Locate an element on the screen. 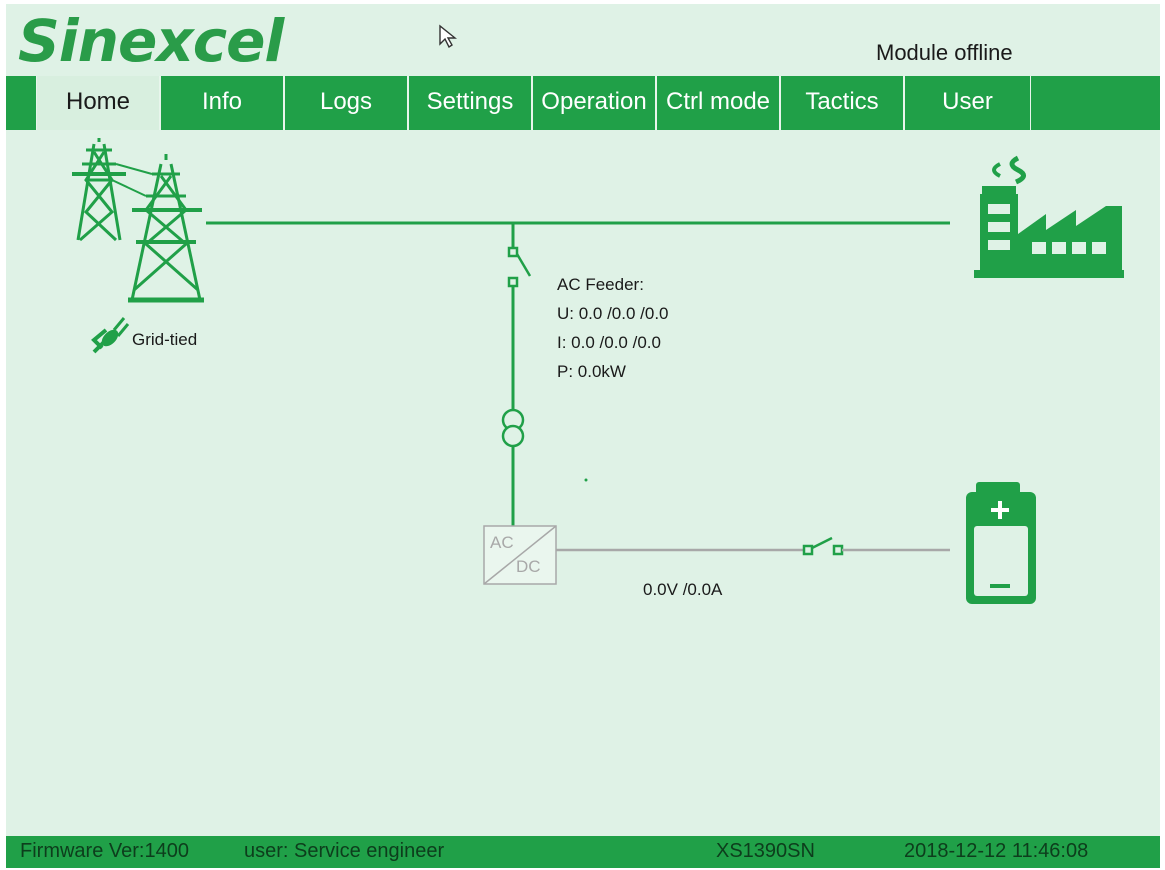  battery-reading: 0.0V /0.0A is located at coordinates (683, 589).